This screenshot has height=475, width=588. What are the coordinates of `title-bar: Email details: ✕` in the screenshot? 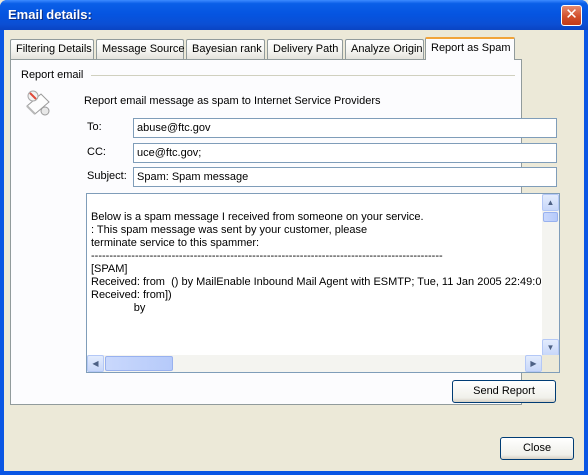 It's located at (294, 15).